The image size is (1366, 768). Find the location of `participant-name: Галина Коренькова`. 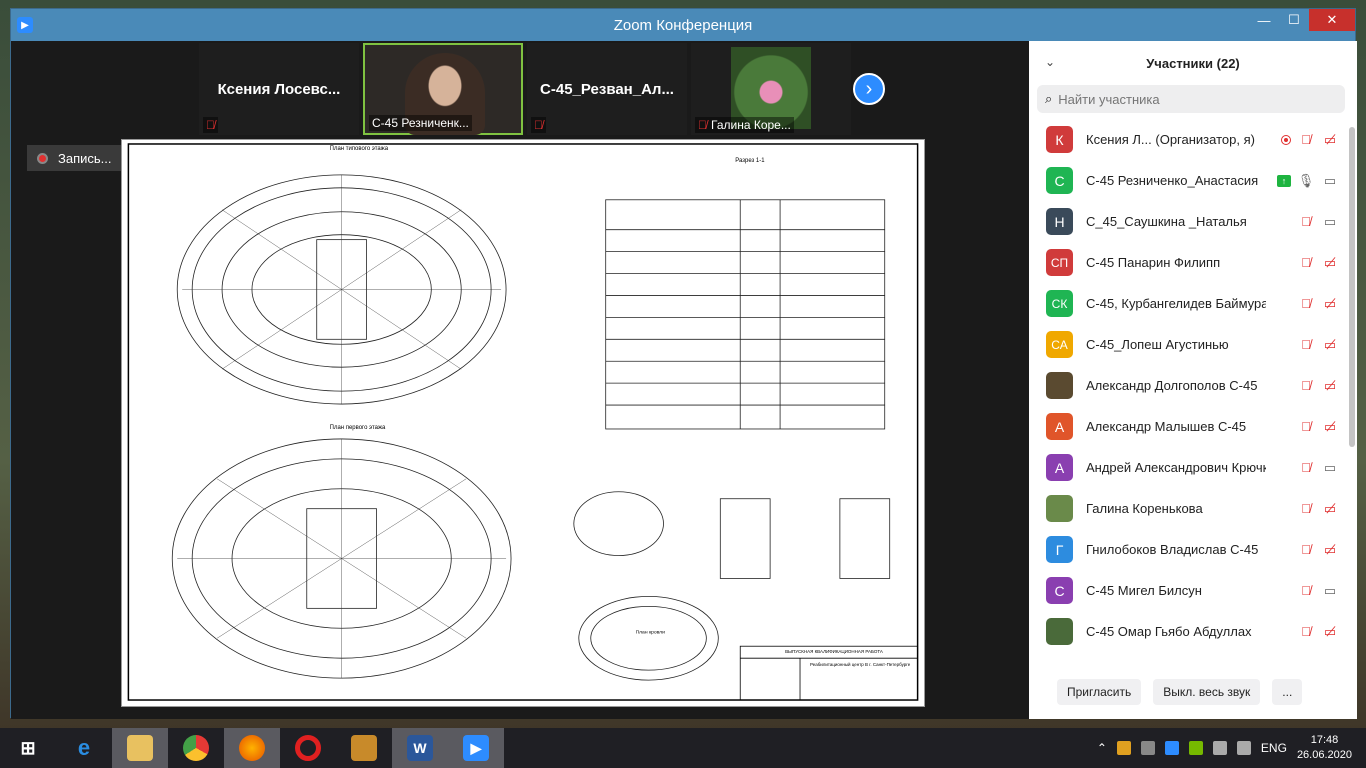

participant-name: Галина Коренькова is located at coordinates (1144, 508).